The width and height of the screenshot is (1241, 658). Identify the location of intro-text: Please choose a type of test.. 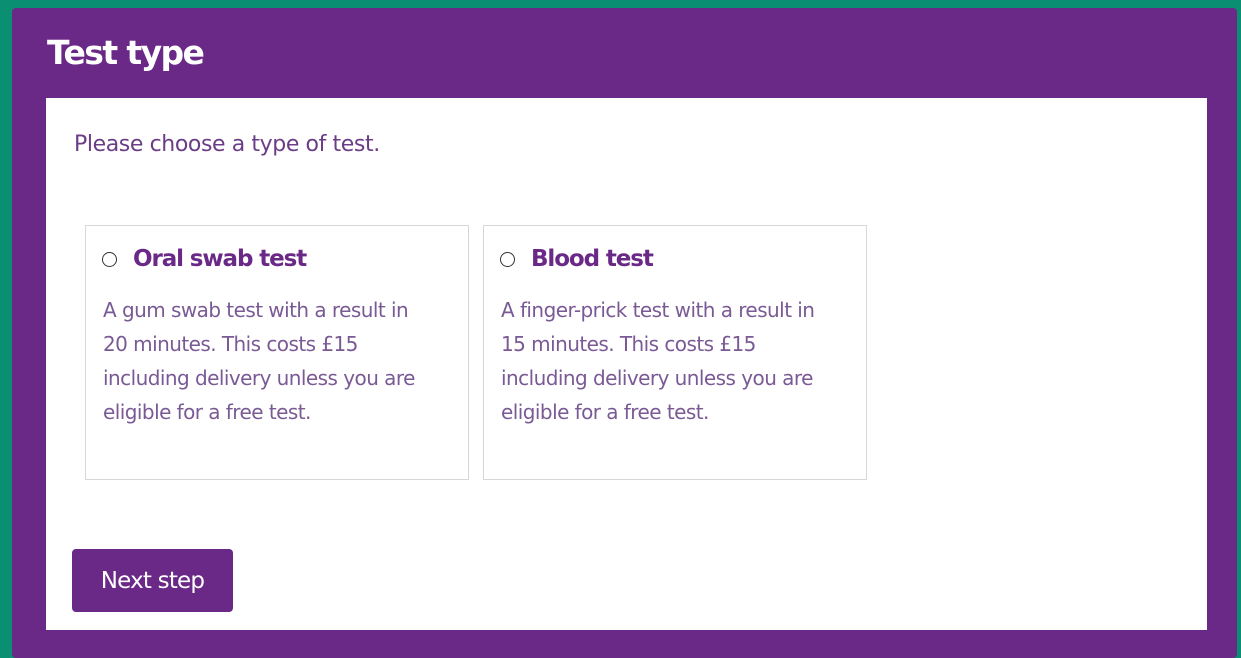
(227, 144).